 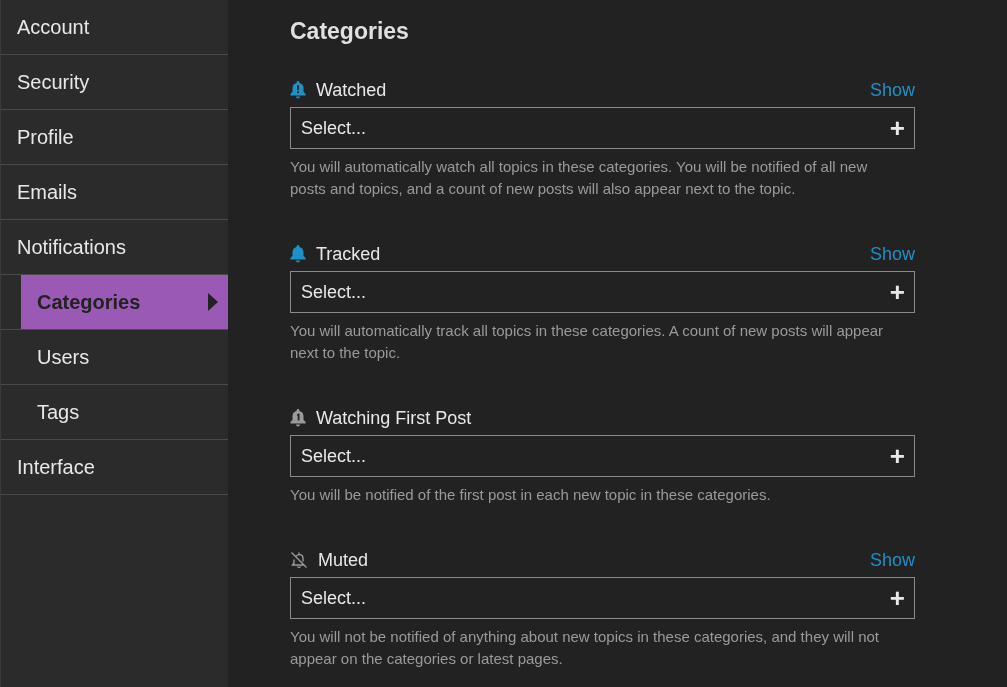 What do you see at coordinates (114, 27) in the screenshot?
I see `sidebar-item: Account` at bounding box center [114, 27].